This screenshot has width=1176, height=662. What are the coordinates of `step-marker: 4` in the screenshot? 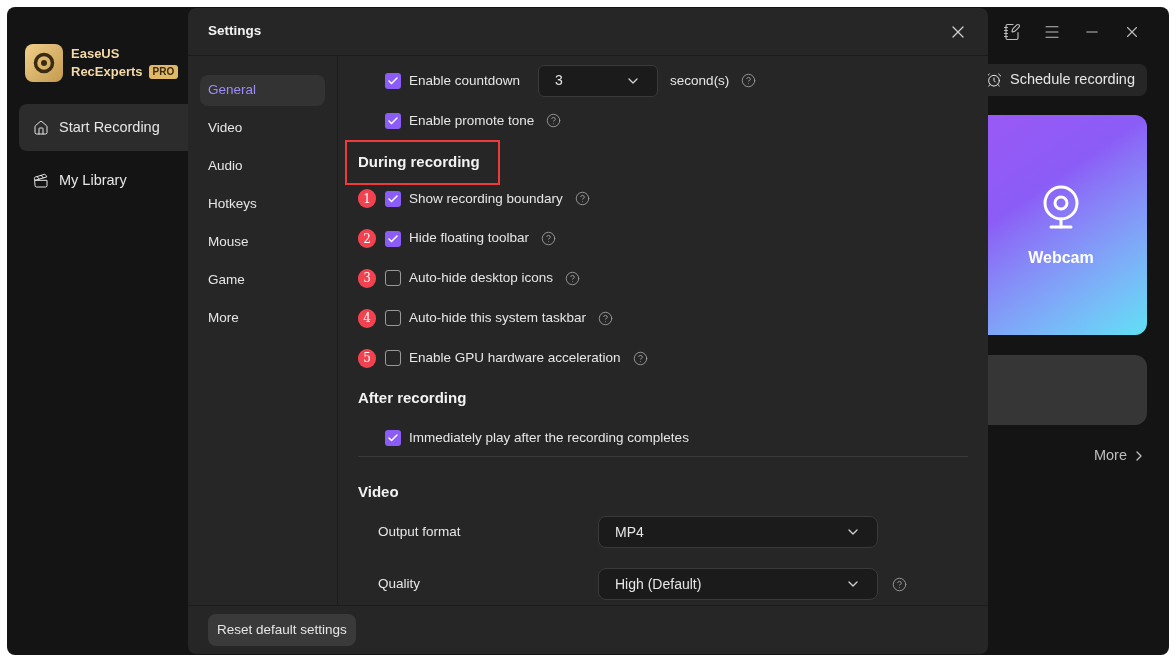 It's located at (367, 318).